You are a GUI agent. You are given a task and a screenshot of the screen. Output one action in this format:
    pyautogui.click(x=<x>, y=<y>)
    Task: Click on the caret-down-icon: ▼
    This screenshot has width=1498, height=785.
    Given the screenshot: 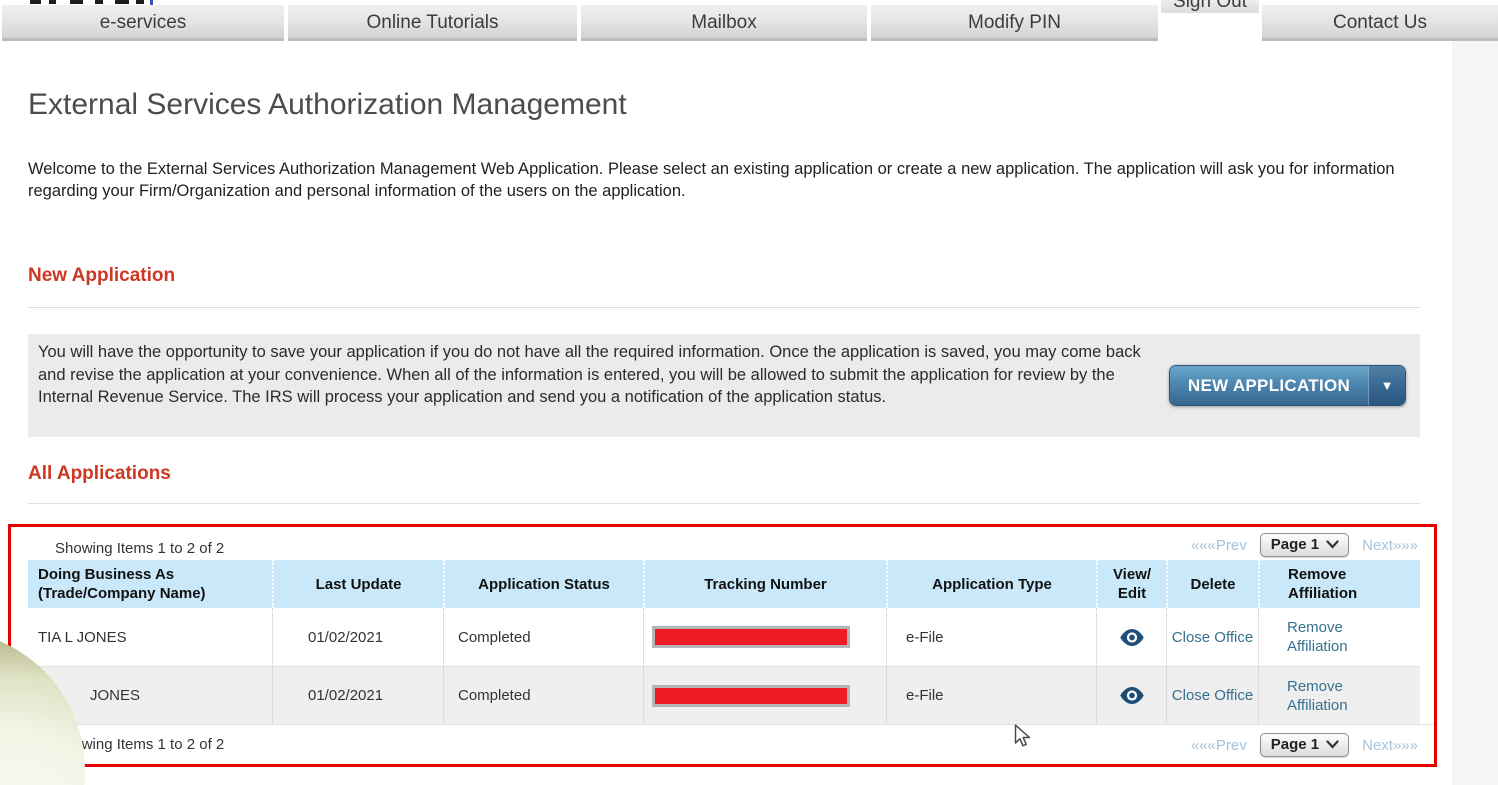 What is the action you would take?
    pyautogui.click(x=1386, y=385)
    